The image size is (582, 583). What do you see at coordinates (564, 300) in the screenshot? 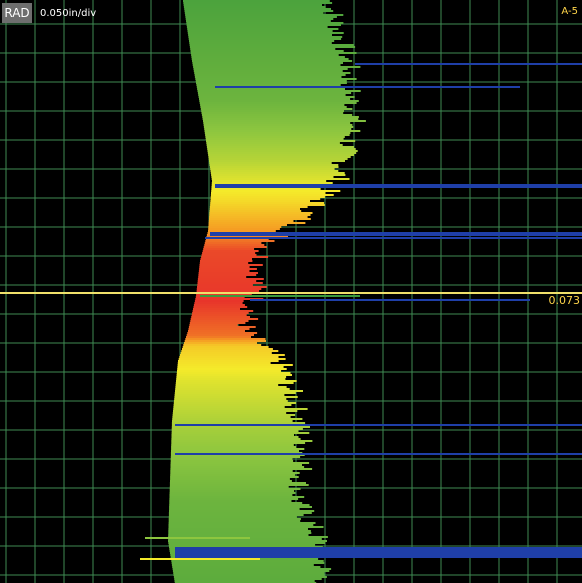
I see `cursor-value-label: 0.073` at bounding box center [564, 300].